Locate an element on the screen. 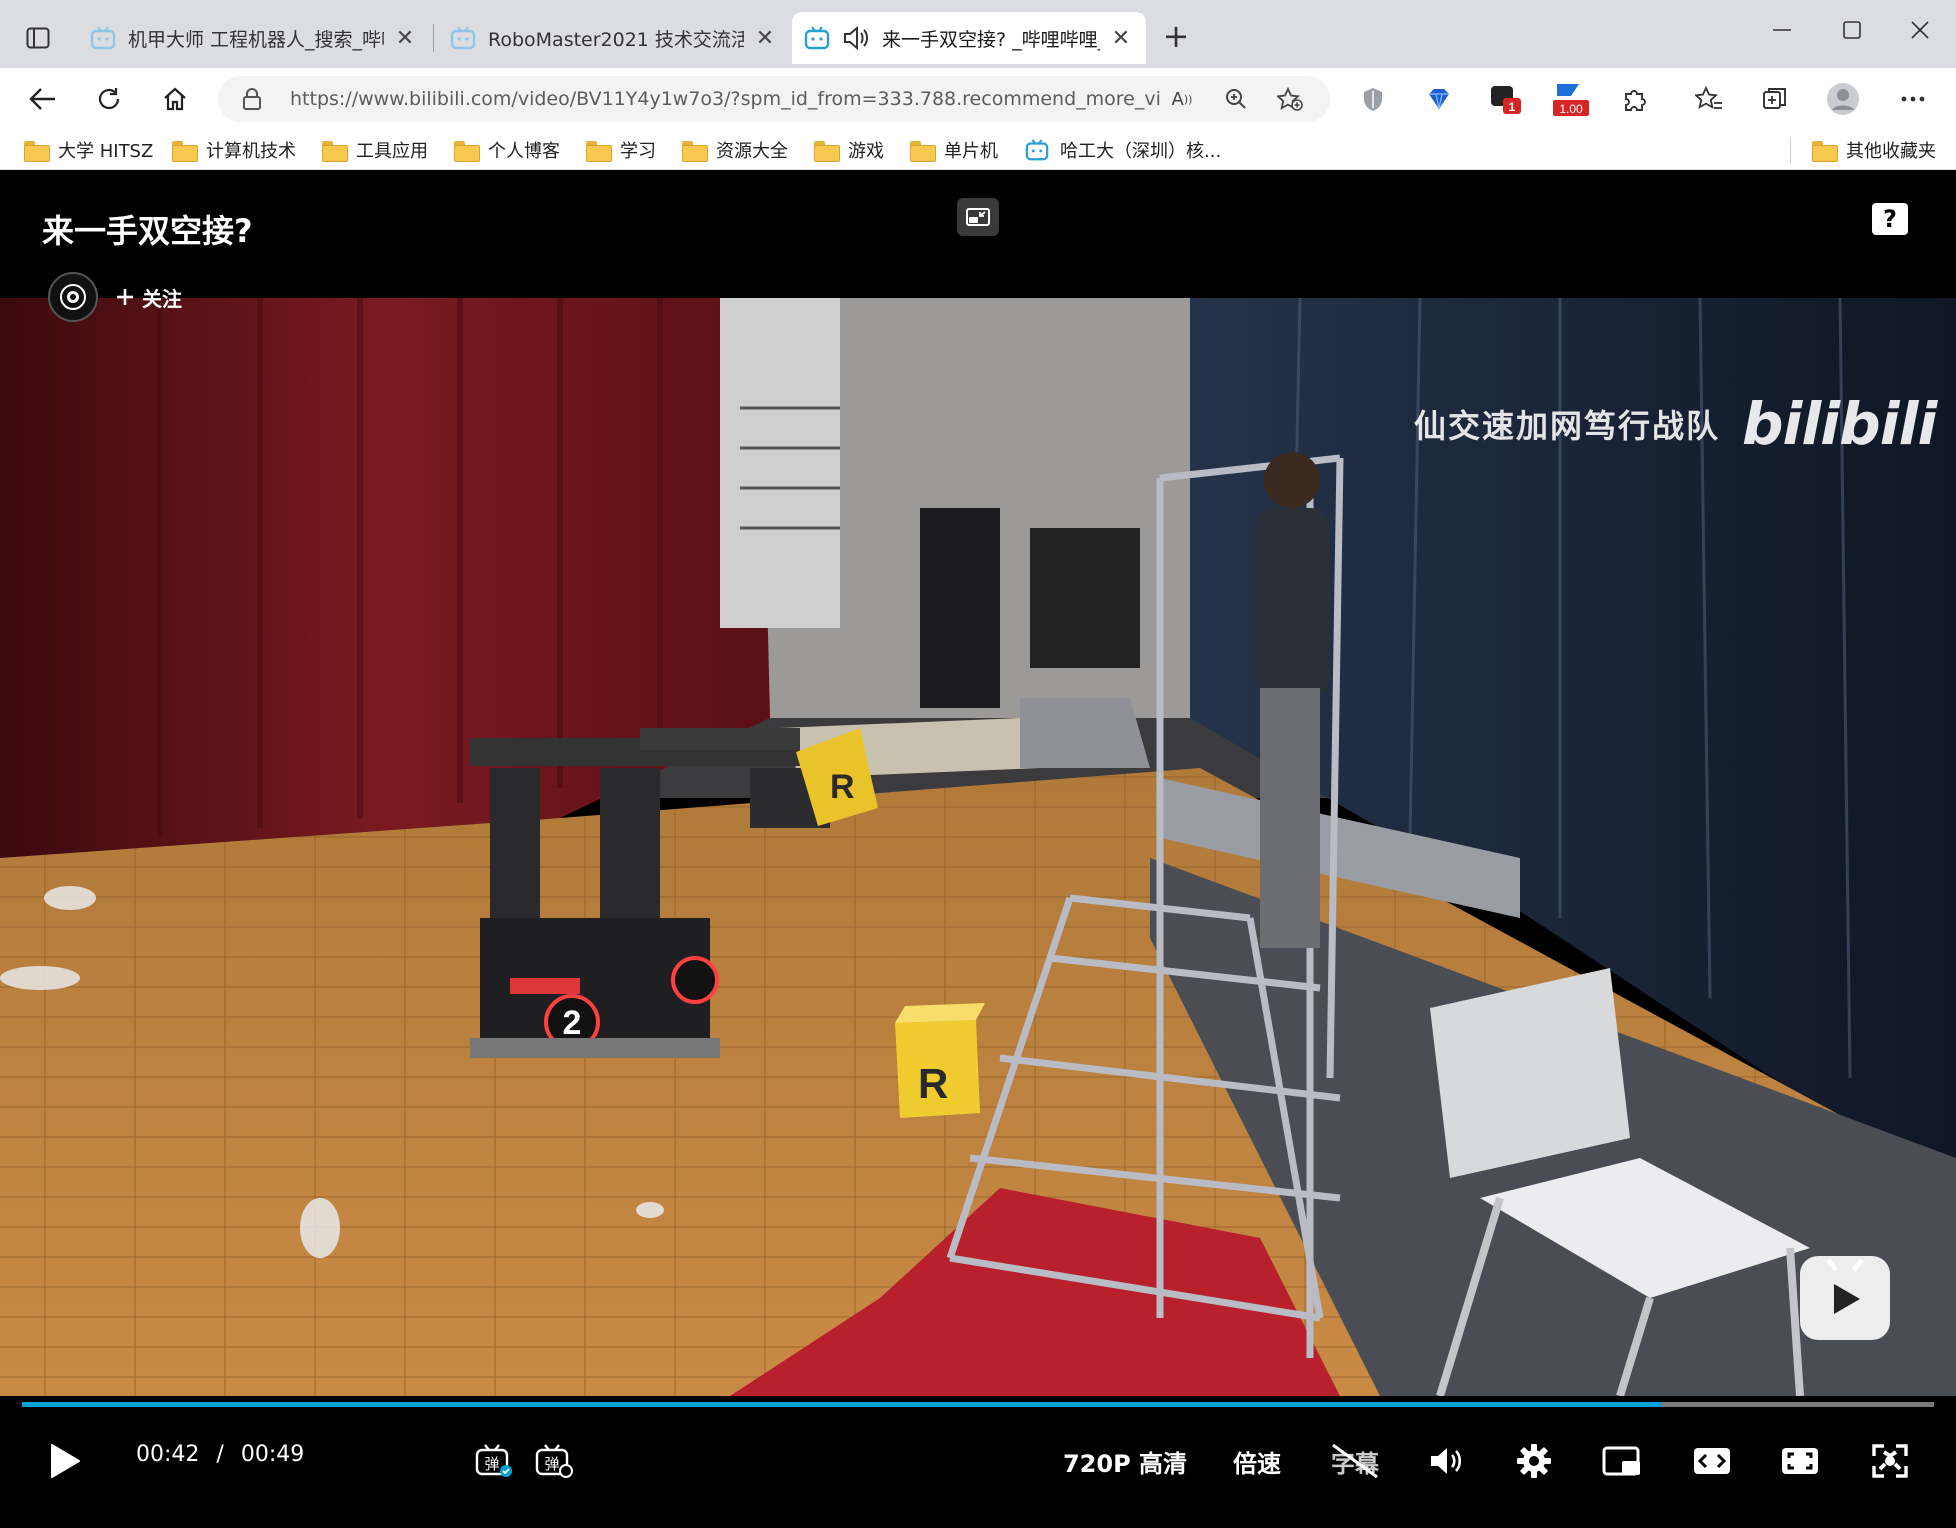  back-arrow-icon is located at coordinates (42, 99).